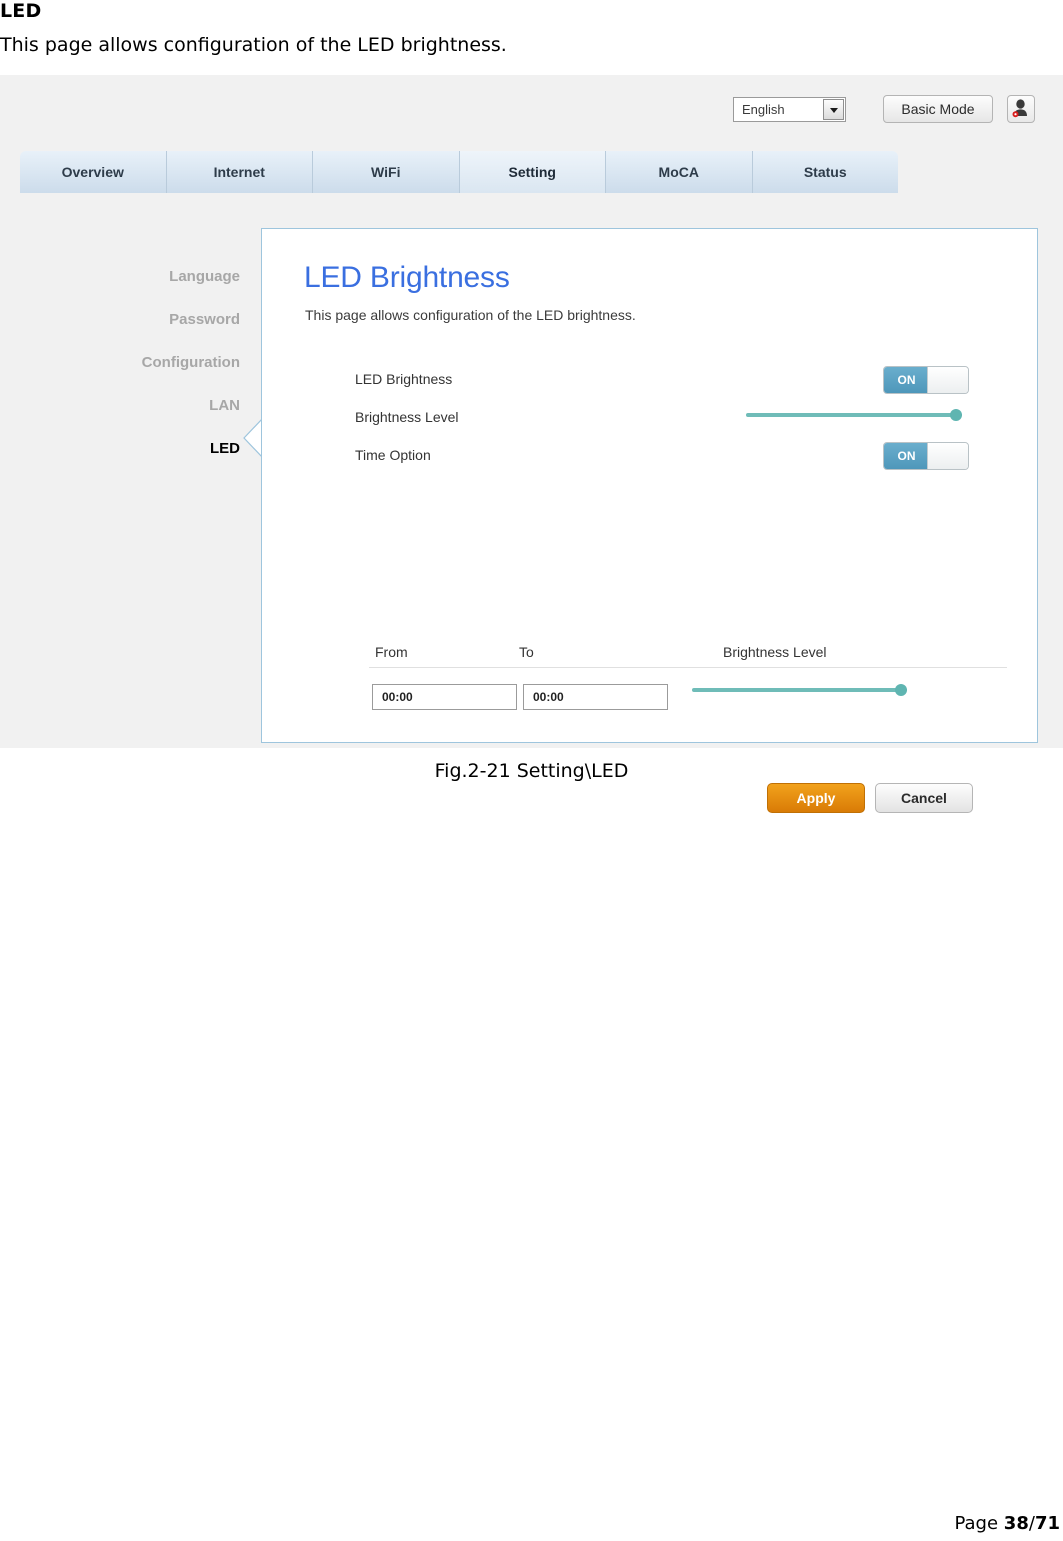 The image size is (1063, 1541). Describe the element at coordinates (947, 456) in the screenshot. I see `time-option-toggle-knob` at that location.